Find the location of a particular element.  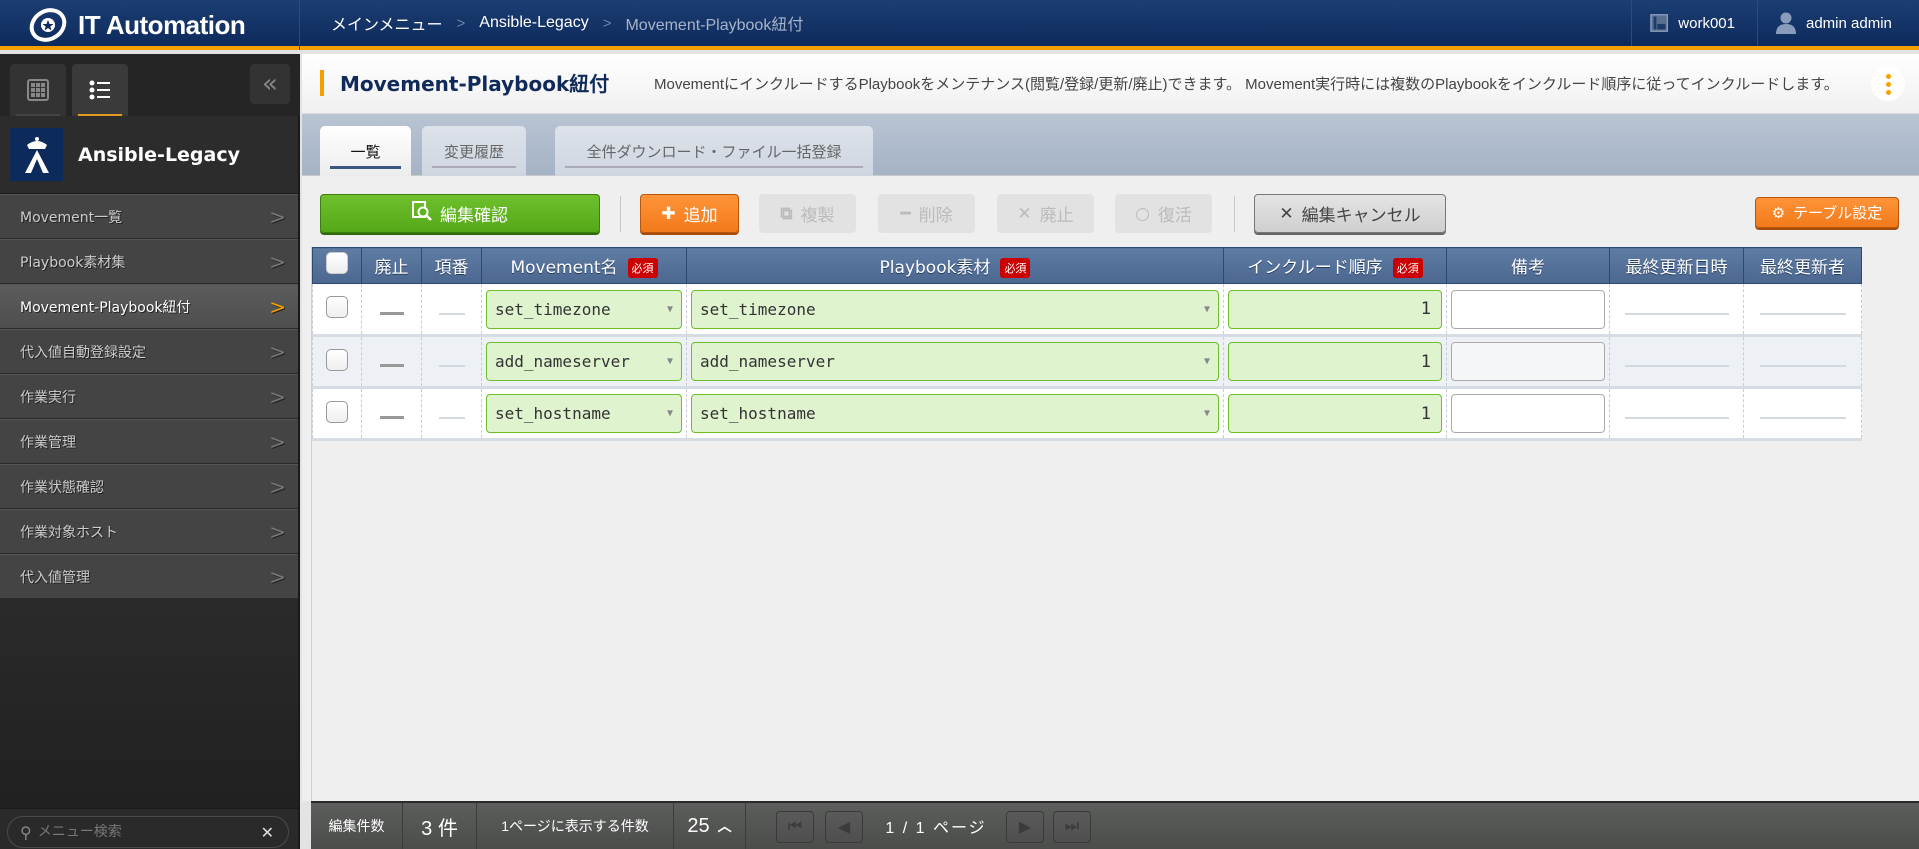

table-settings-button: ⚙ テーブル設定 is located at coordinates (1827, 212).